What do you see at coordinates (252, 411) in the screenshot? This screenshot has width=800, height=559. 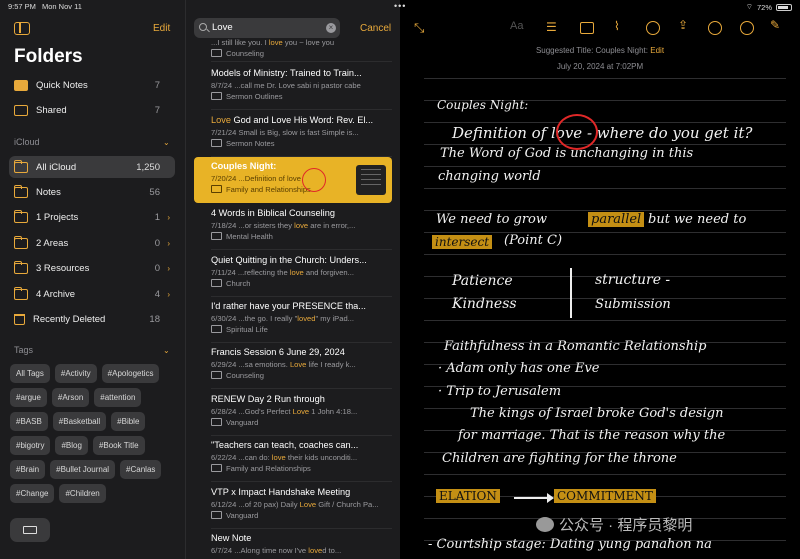 I see `note-snippet-text: 6/28/24 ...God's Perfect` at bounding box center [252, 411].